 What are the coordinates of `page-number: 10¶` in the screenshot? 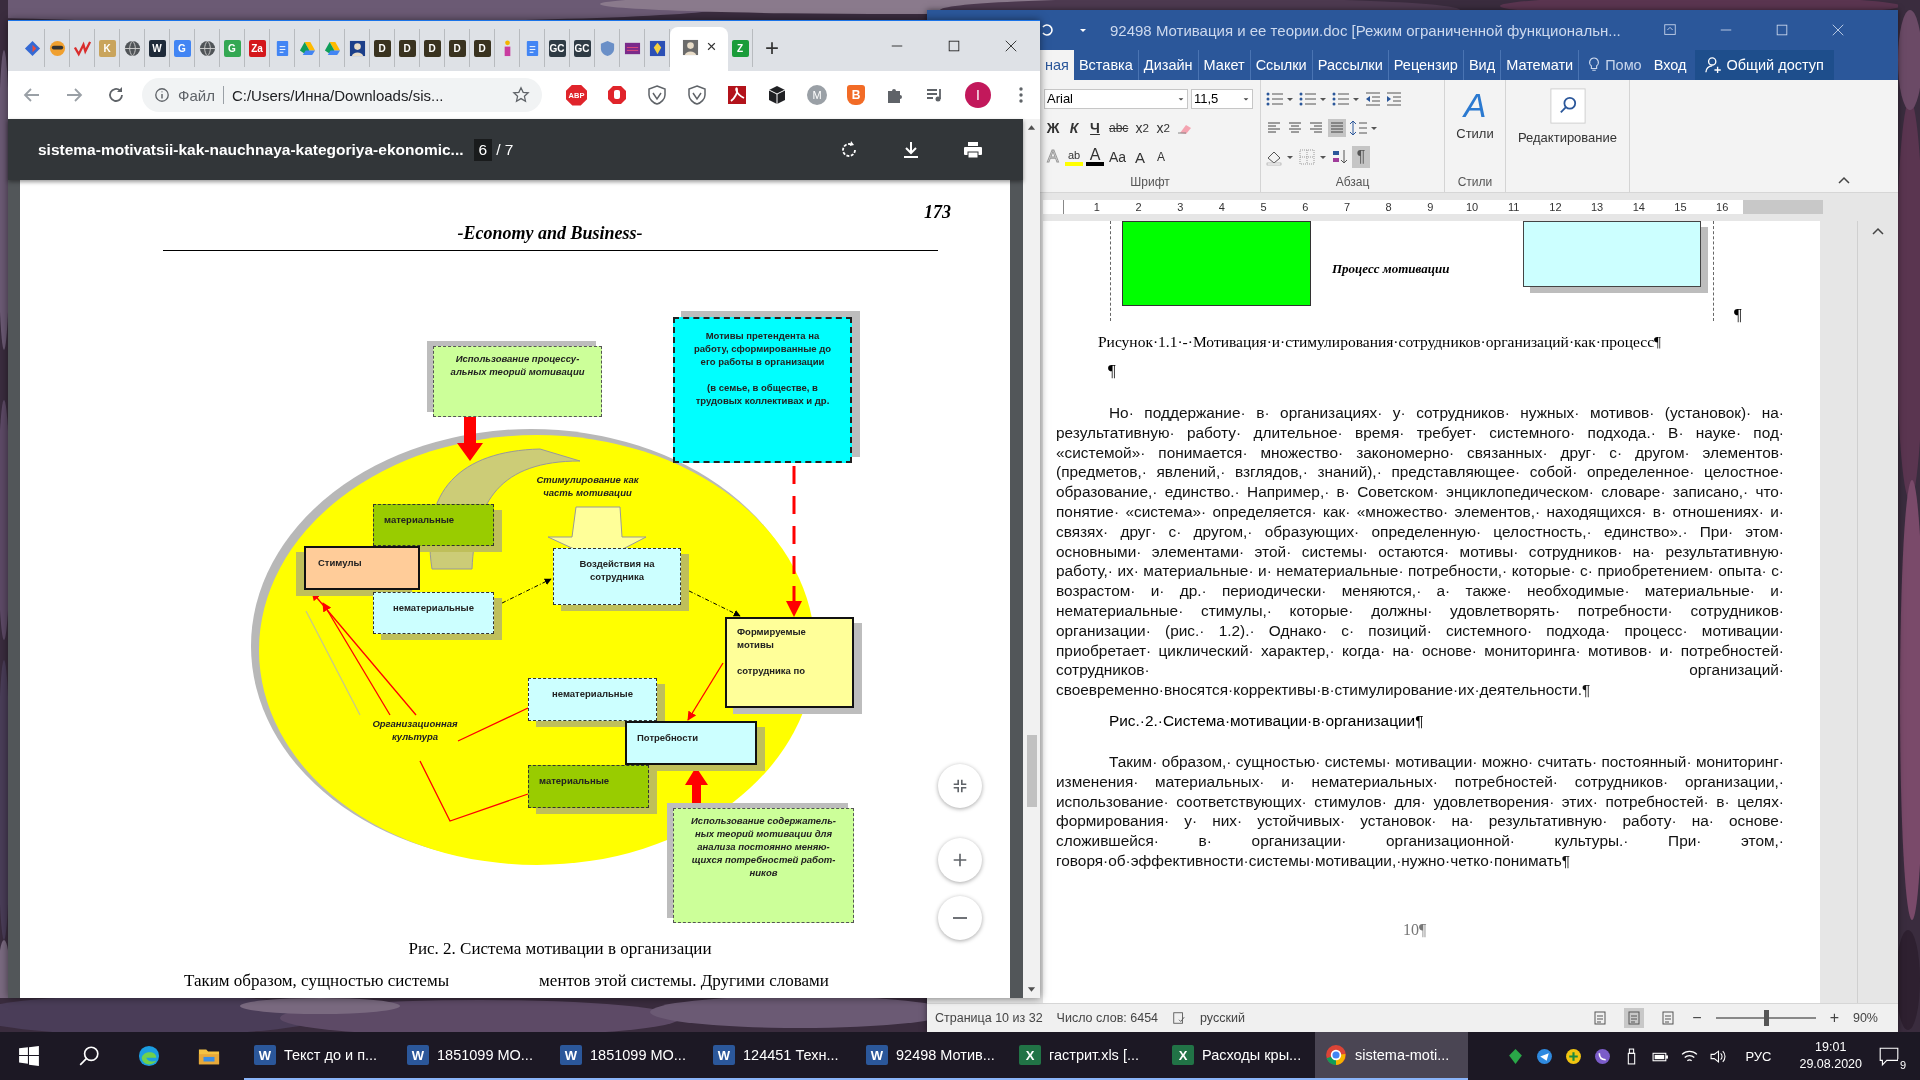 It's located at (1415, 929).